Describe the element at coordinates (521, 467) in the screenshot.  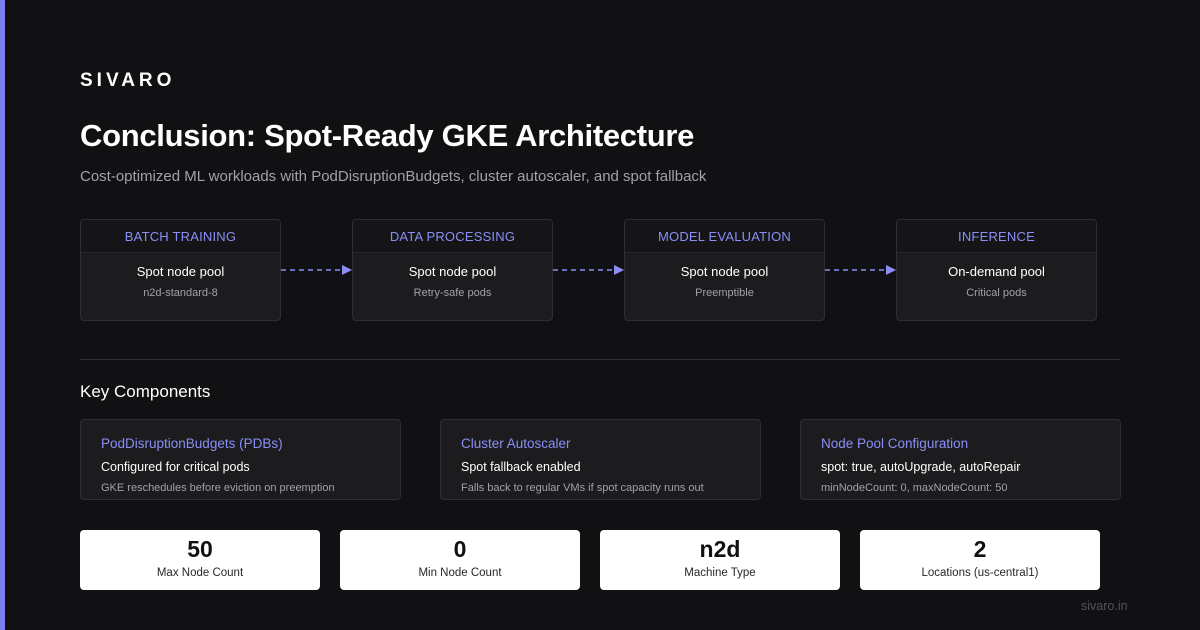
I see `component-main: Spot fallback enabled` at that location.